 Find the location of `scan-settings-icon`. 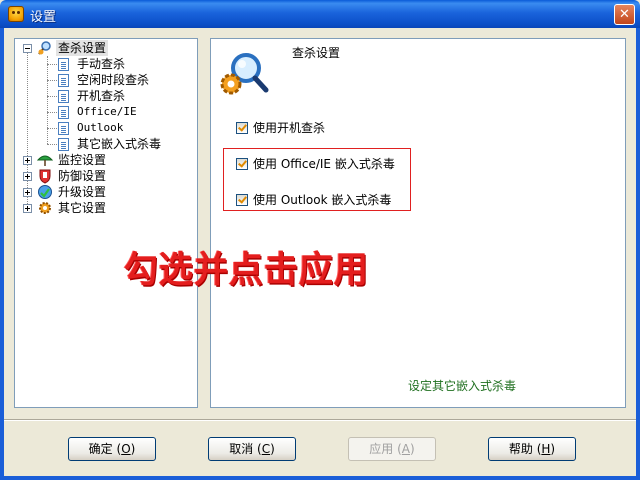

scan-settings-icon is located at coordinates (244, 74).